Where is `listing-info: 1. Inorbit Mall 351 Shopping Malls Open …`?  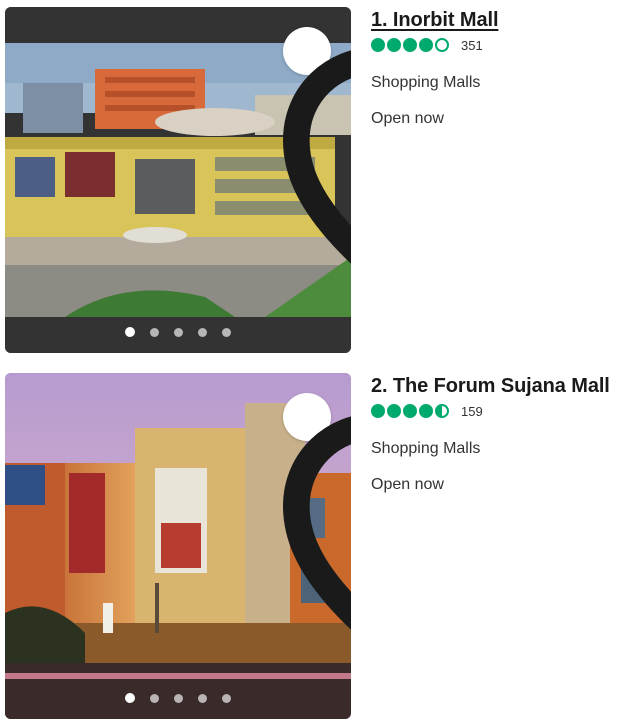 listing-info: 1. Inorbit Mall 351 Shopping Malls Open … is located at coordinates (502, 68).